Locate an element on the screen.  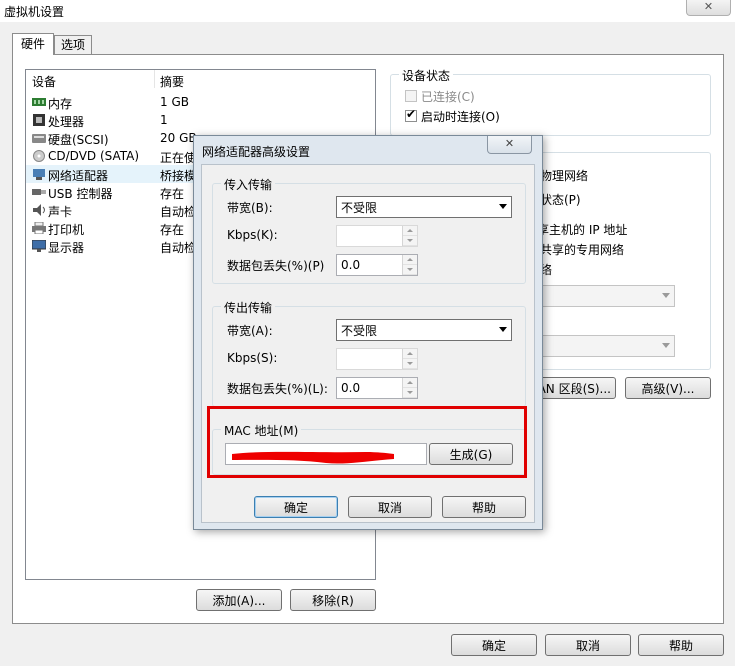
device-summary: 1 GB is located at coordinates (174, 102).